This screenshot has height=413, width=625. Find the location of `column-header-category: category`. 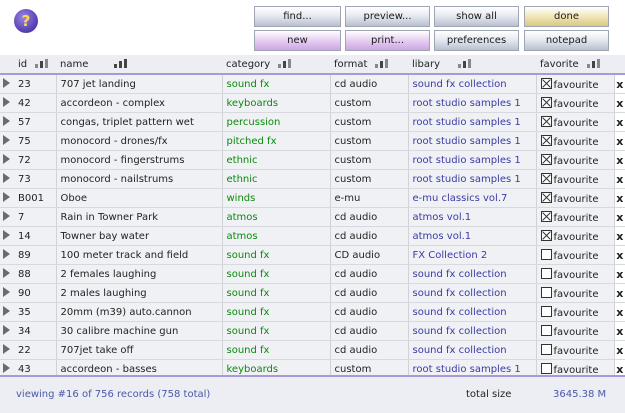

column-header-category: category is located at coordinates (276, 65).